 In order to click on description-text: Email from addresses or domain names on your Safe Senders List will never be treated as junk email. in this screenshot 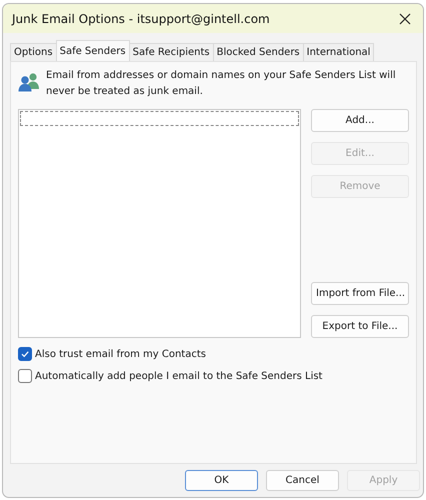, I will do `click(221, 84)`.